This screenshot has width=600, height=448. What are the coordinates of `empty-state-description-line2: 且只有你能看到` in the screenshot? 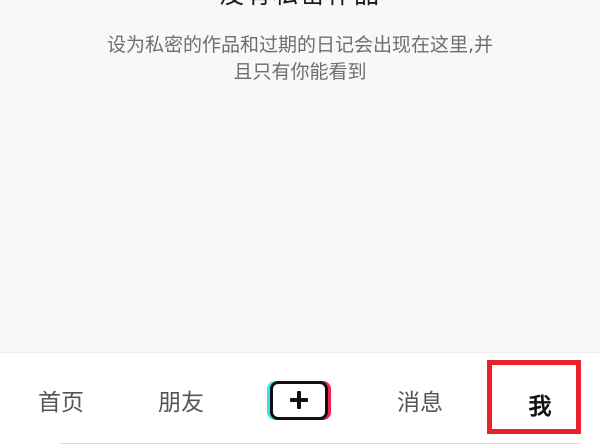 It's located at (300, 72).